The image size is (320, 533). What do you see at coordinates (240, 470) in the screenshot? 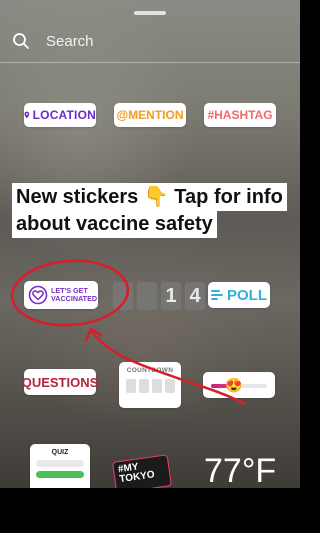
I see `temperature-sticker: 77°F` at bounding box center [240, 470].